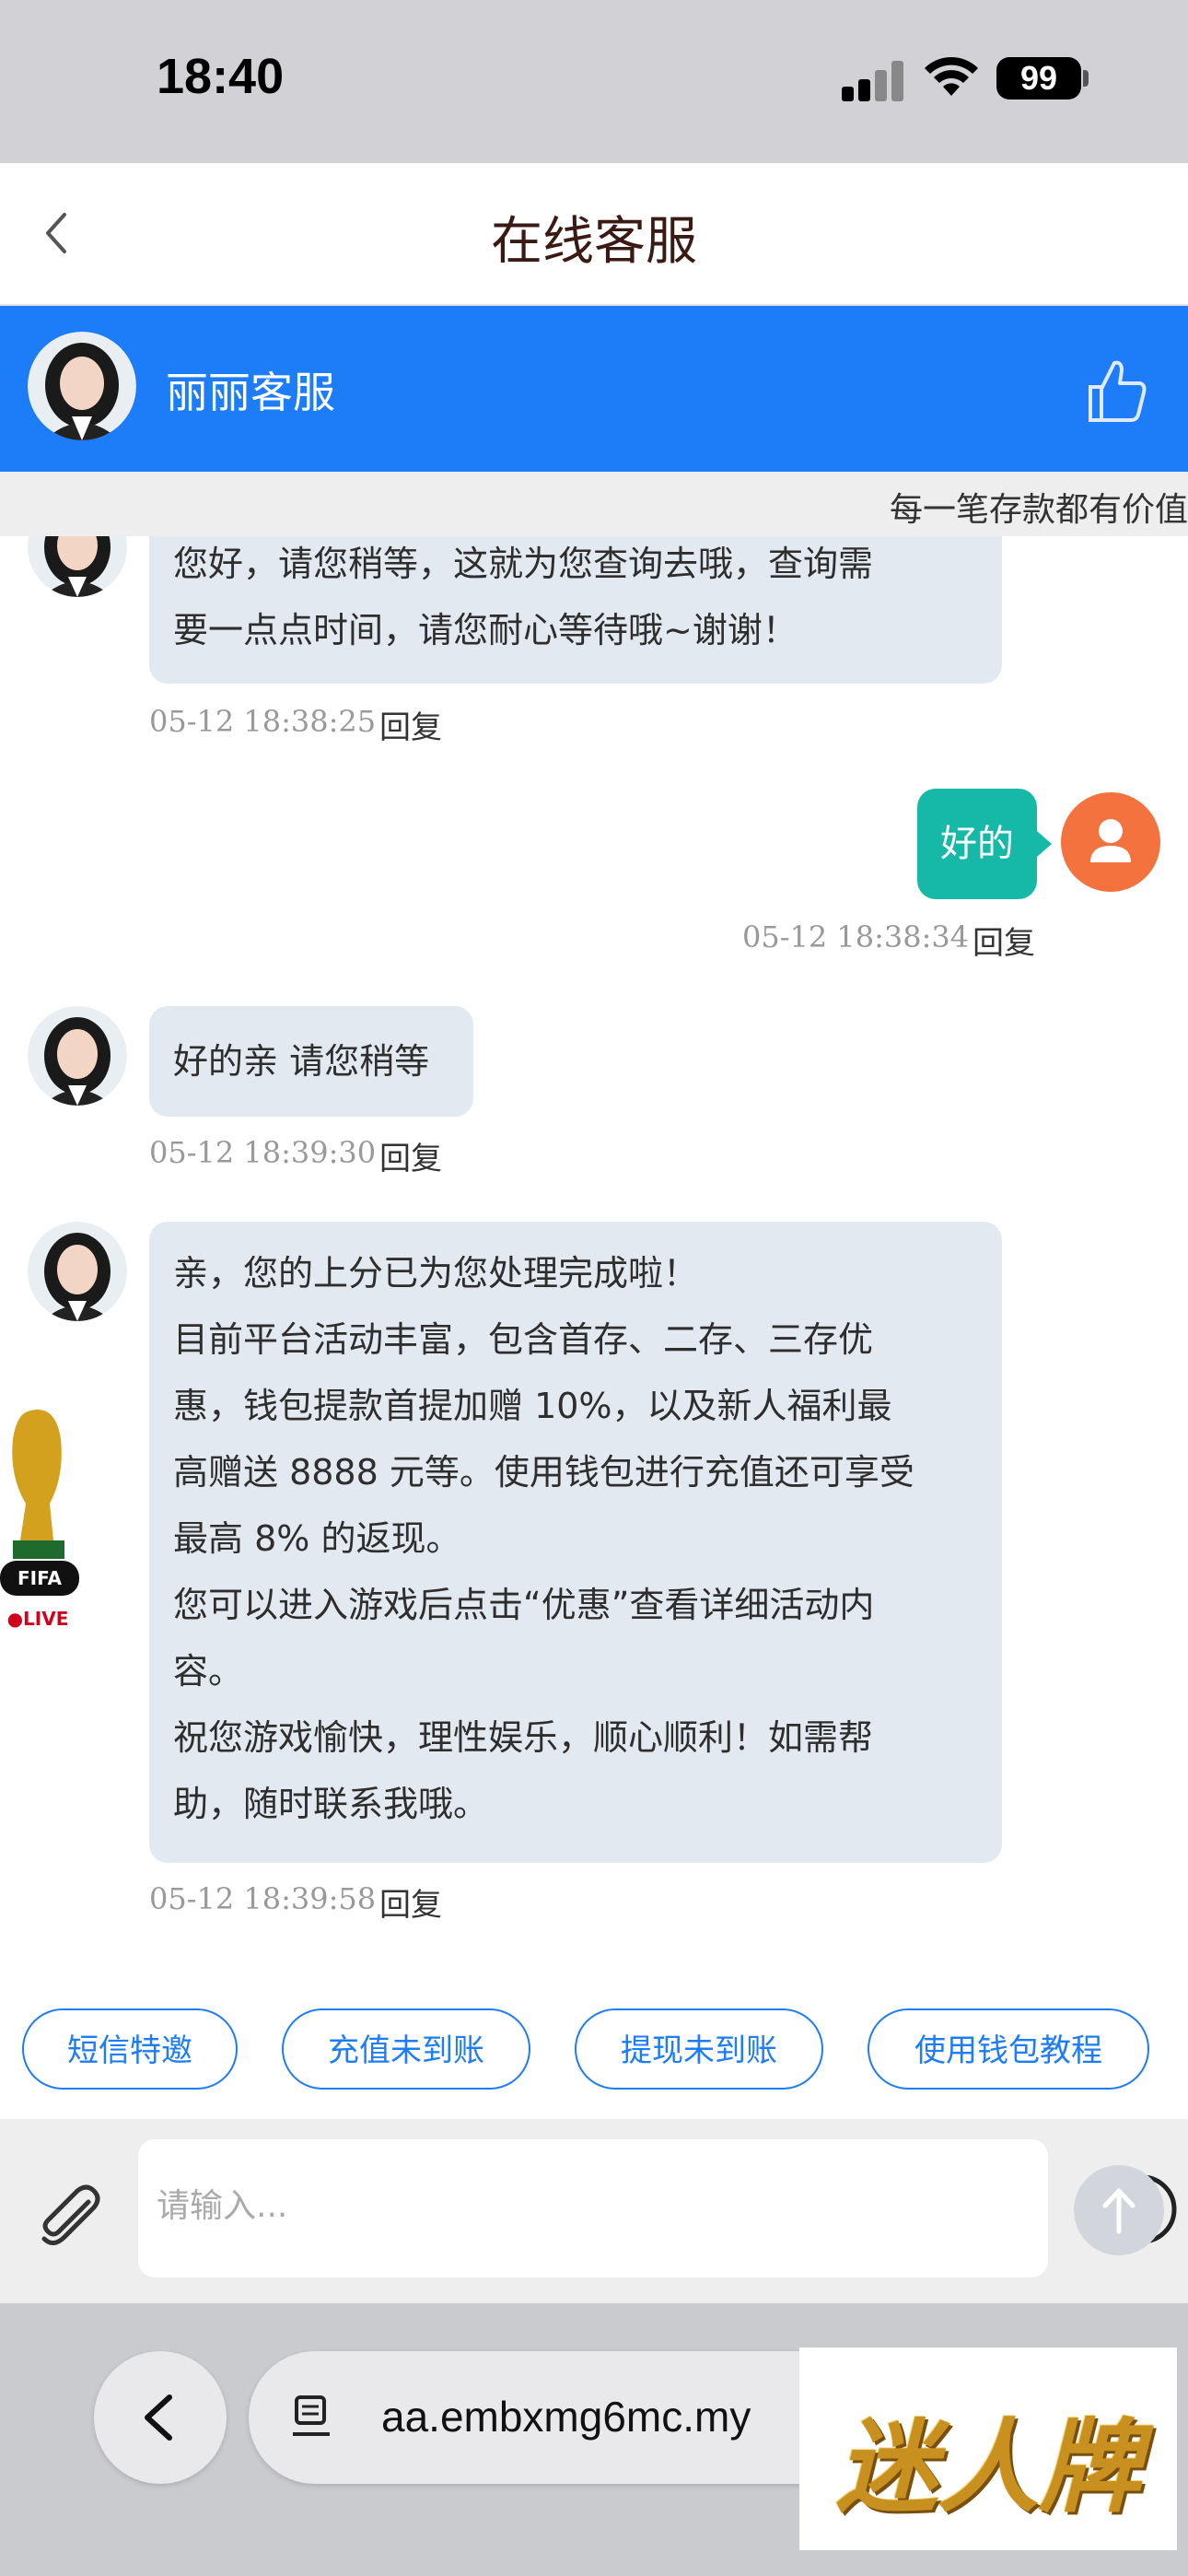 The image size is (1188, 2576). I want to click on agent-bar: 丽丽客服, so click(594, 389).